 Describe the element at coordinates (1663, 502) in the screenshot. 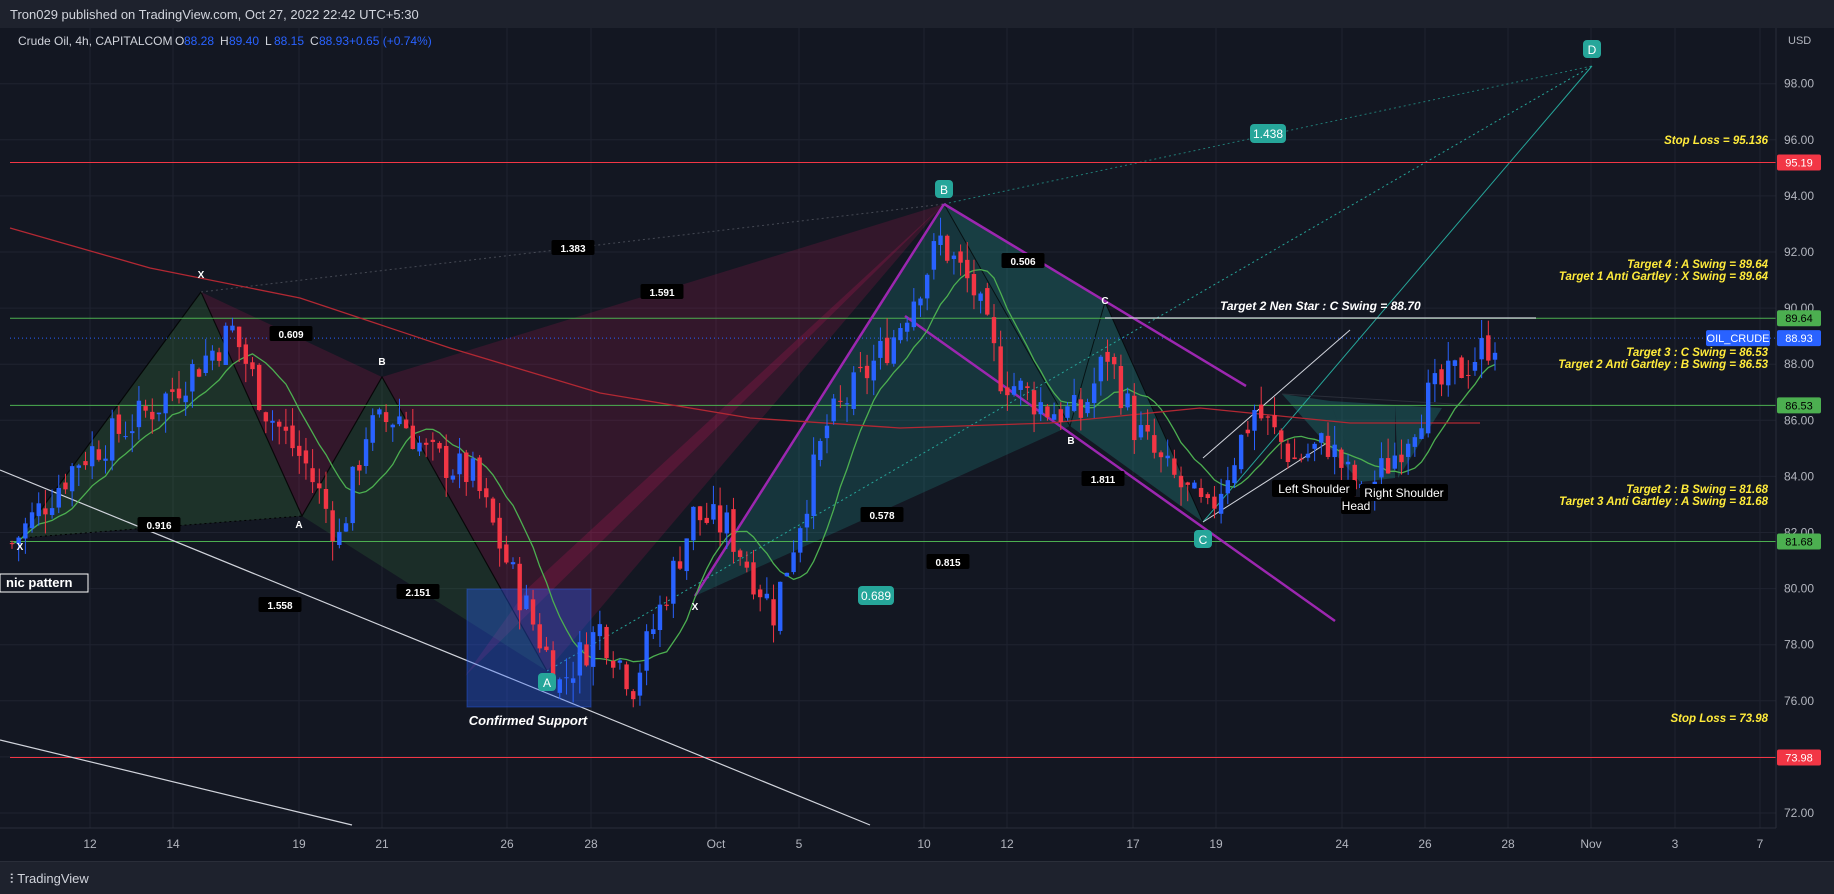

I see `target-annotation: Target 3 Anti Gartley : A Swing = 81.68` at that location.